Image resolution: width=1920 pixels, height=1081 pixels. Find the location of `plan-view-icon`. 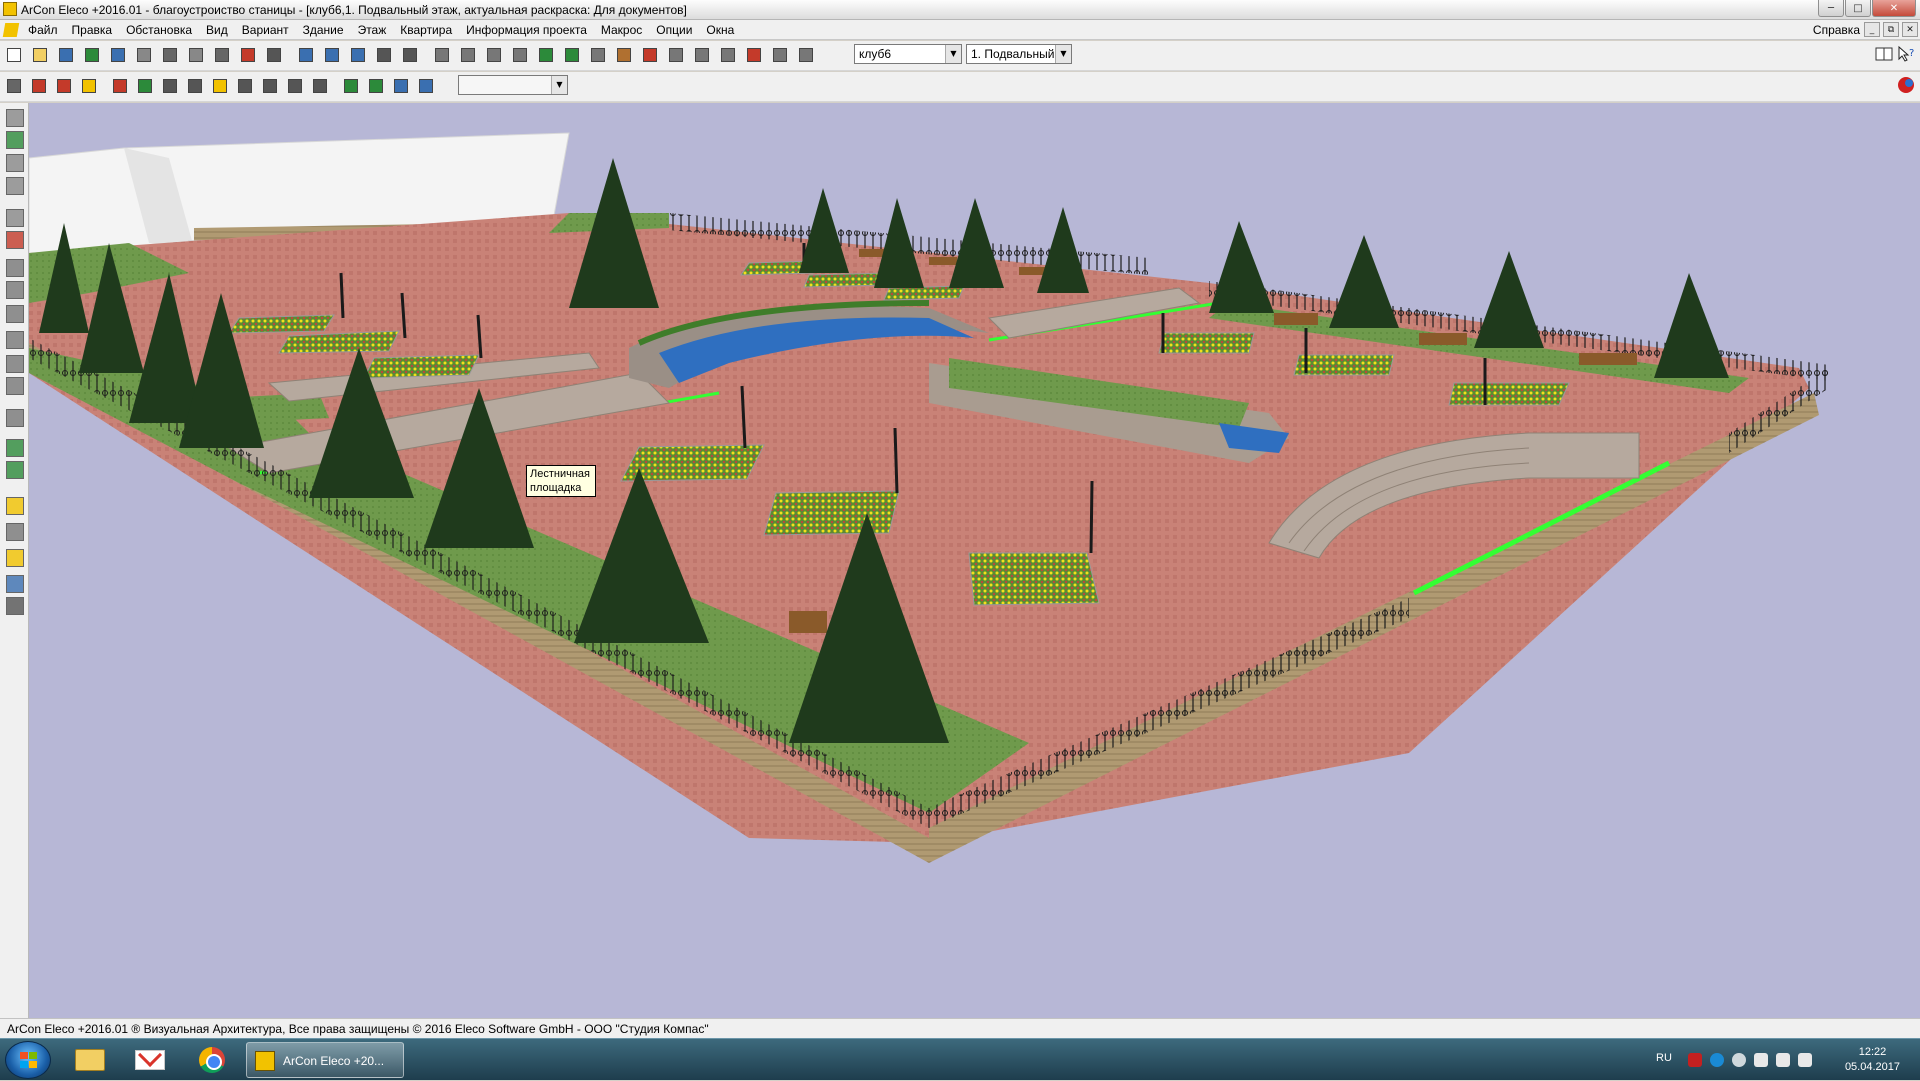

plan-view-icon is located at coordinates (14, 86).